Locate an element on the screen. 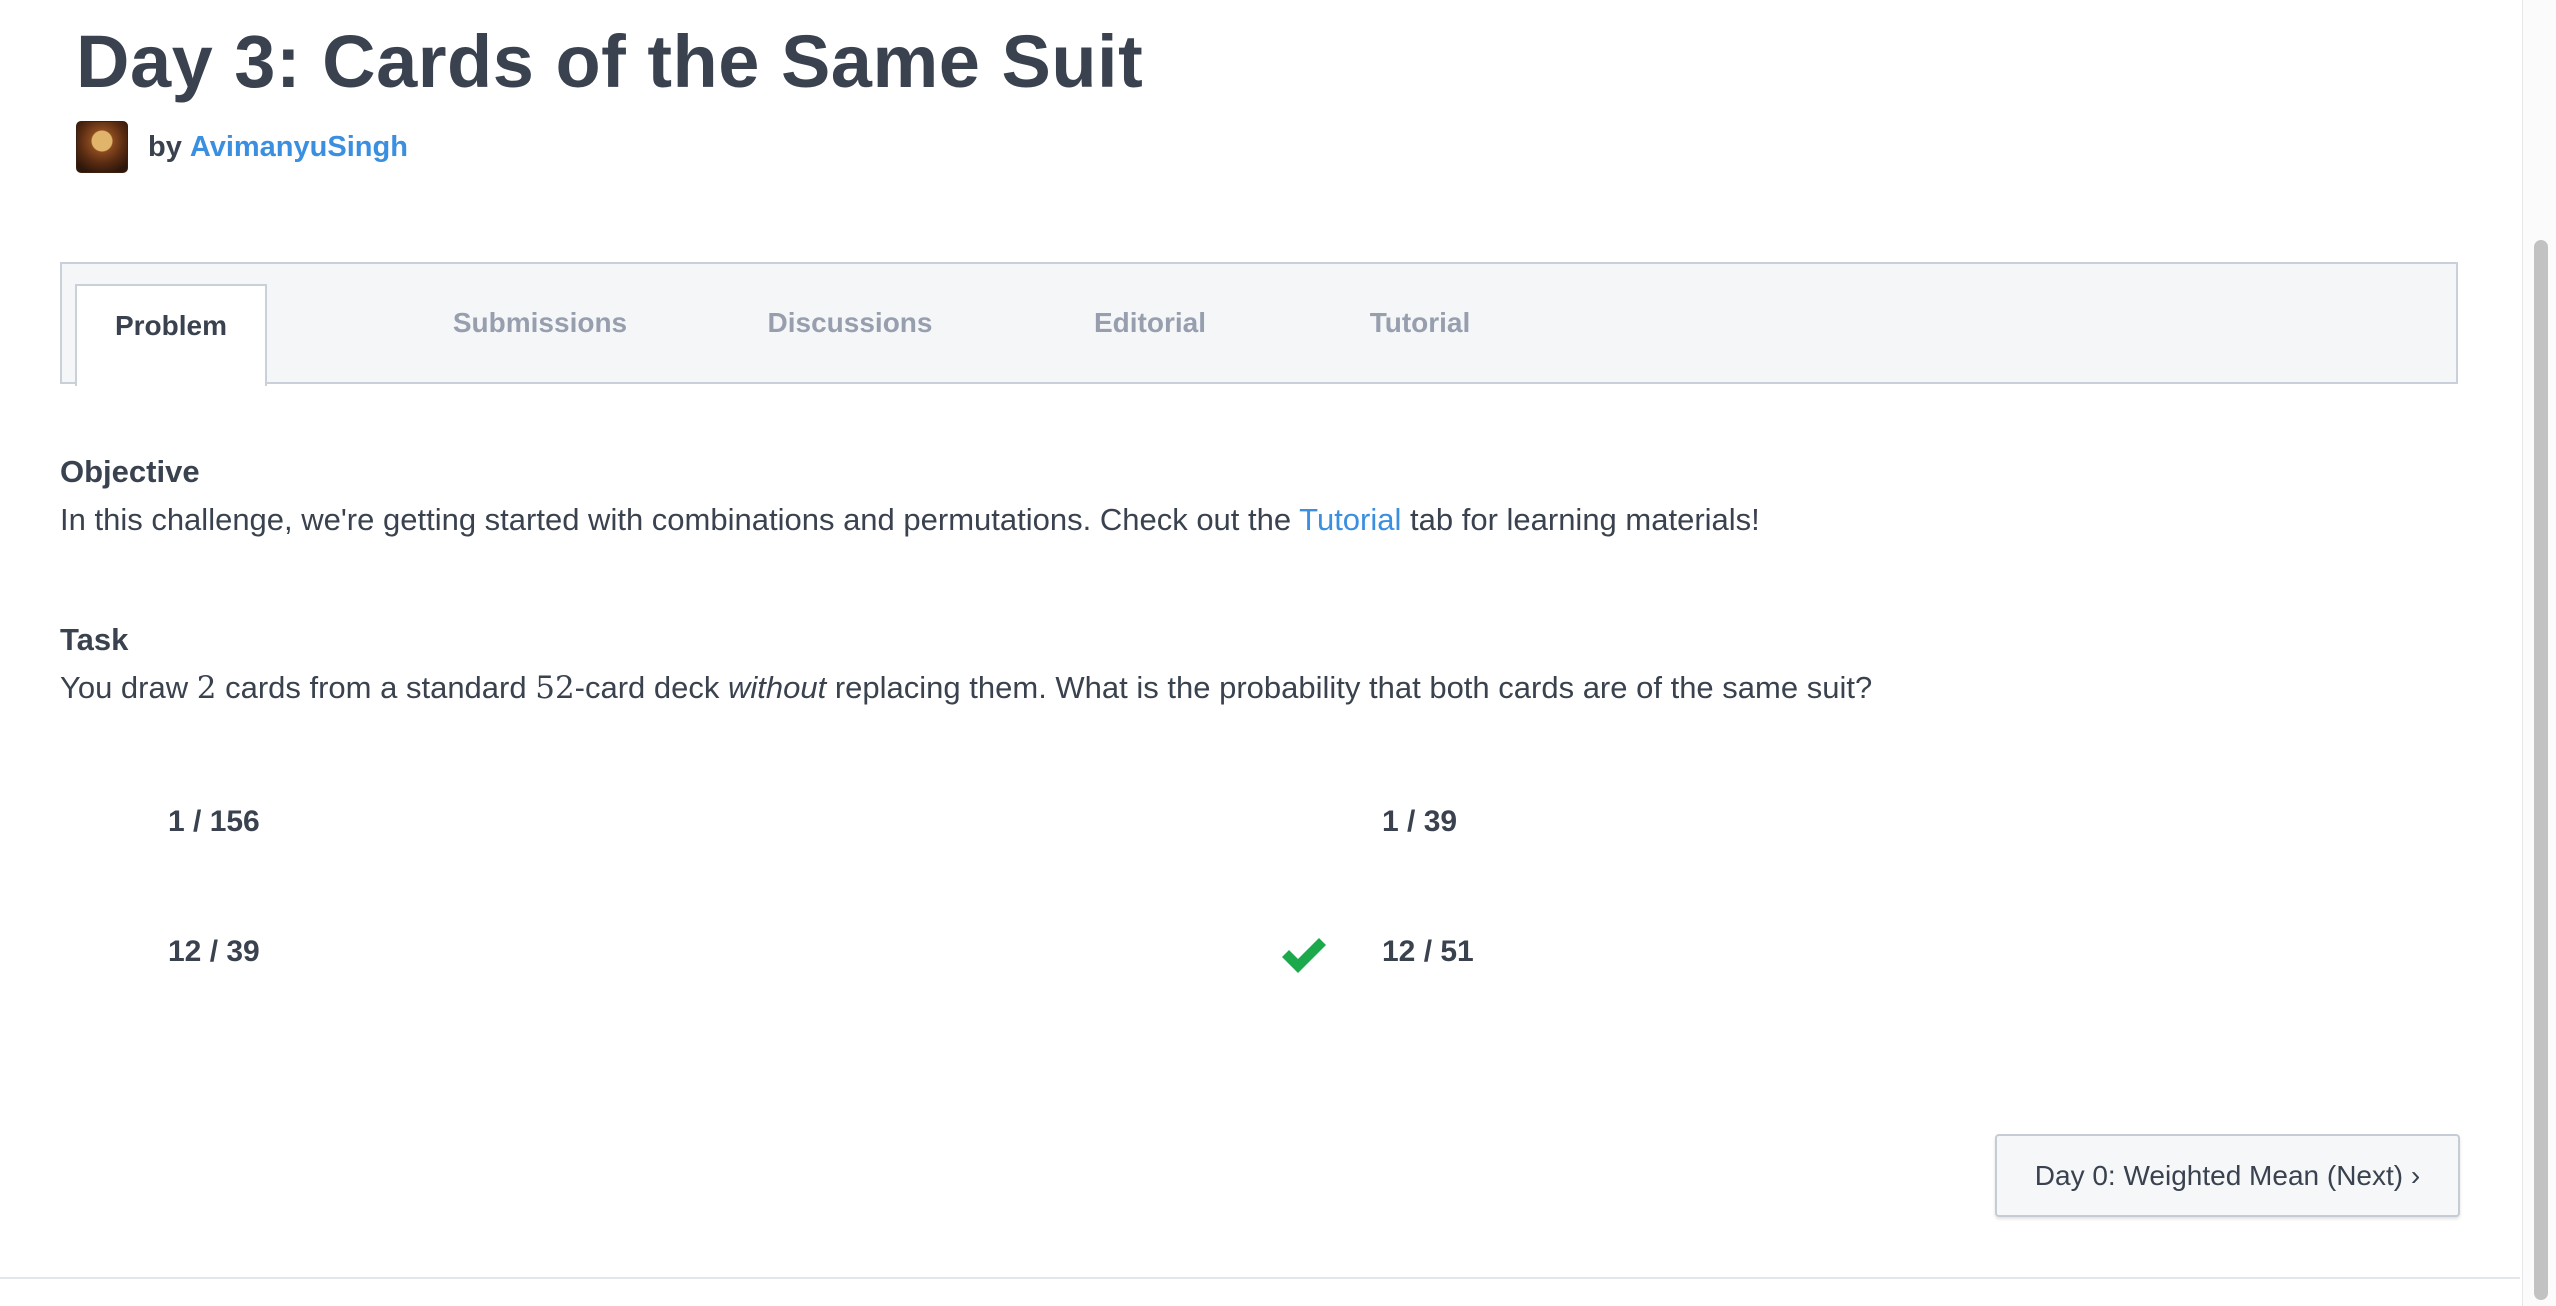 This screenshot has width=2556, height=1306. answer-option: 1 / 39 is located at coordinates (1419, 822).